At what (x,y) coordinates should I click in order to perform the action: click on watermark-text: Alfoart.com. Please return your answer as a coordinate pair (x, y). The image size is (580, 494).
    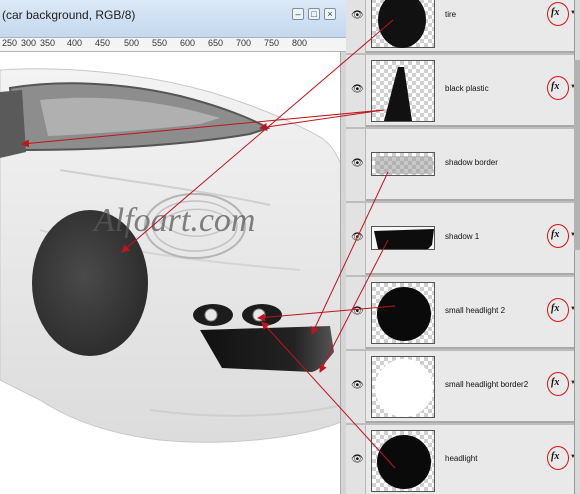
    Looking at the image, I should click on (175, 220).